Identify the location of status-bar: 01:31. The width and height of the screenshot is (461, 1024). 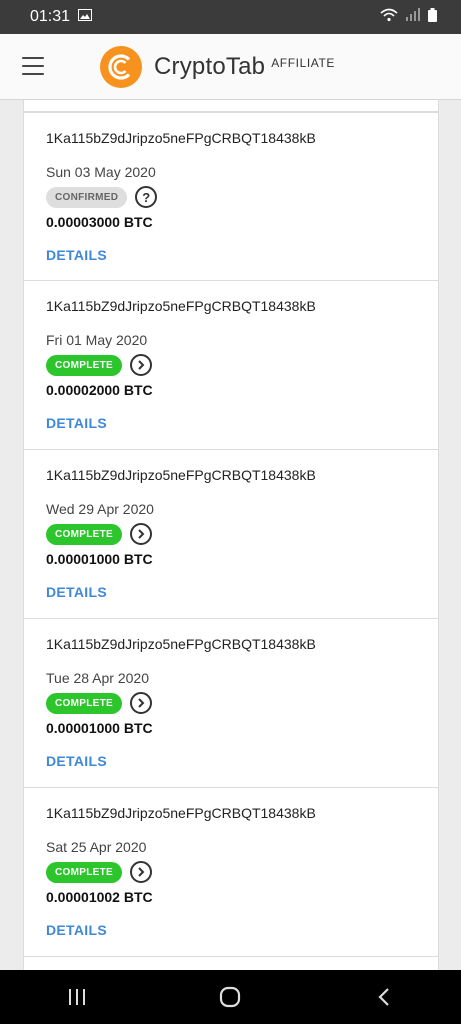
(230, 17).